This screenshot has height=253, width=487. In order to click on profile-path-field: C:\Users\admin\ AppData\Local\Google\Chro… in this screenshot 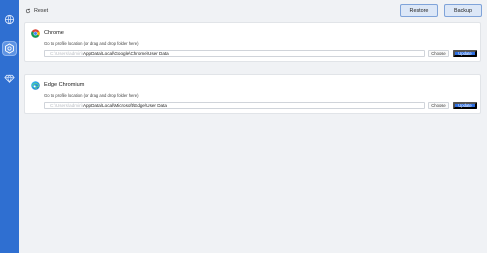, I will do `click(234, 53)`.